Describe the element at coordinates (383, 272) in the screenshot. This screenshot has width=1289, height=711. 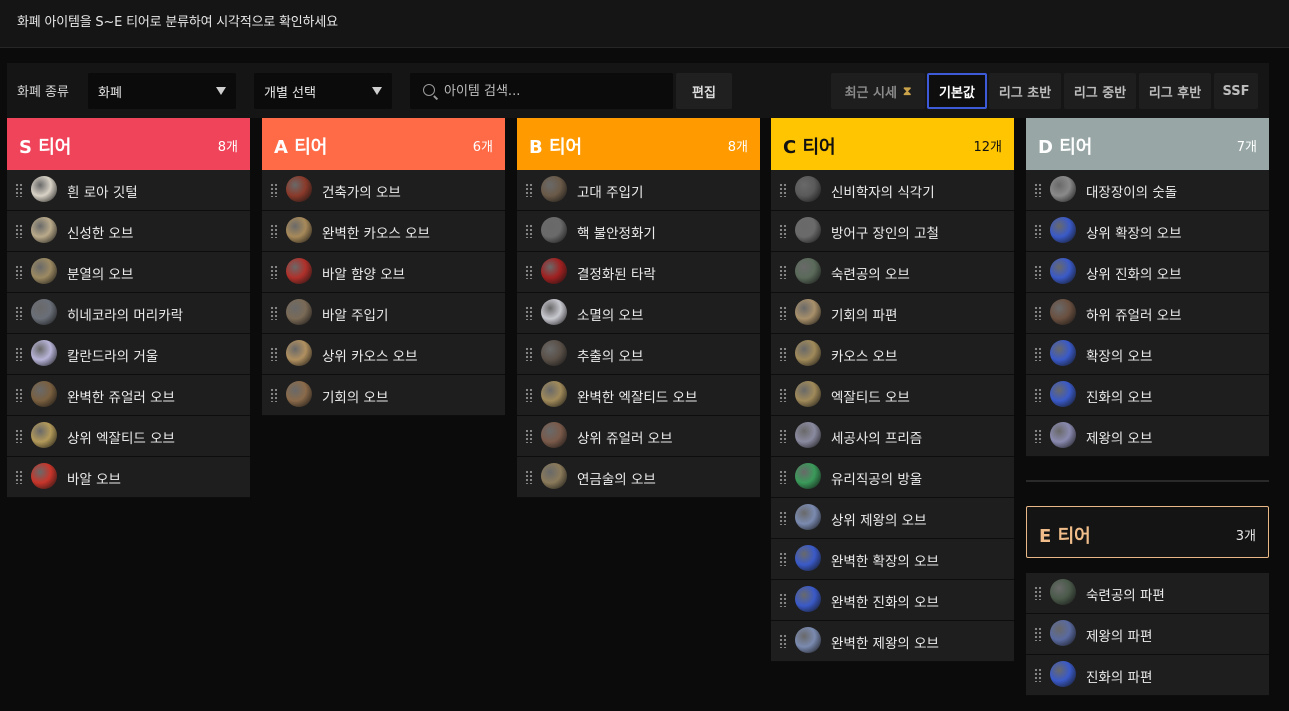
I see `tier-item-row: 바알 함양 오브` at that location.